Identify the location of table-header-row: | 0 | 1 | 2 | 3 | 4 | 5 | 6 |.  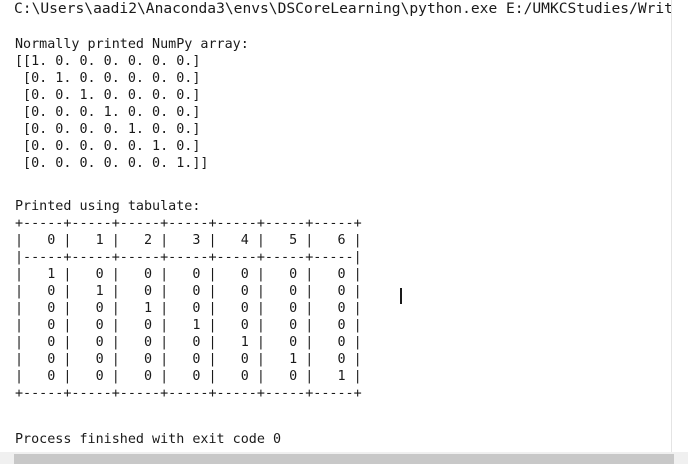
(188, 240).